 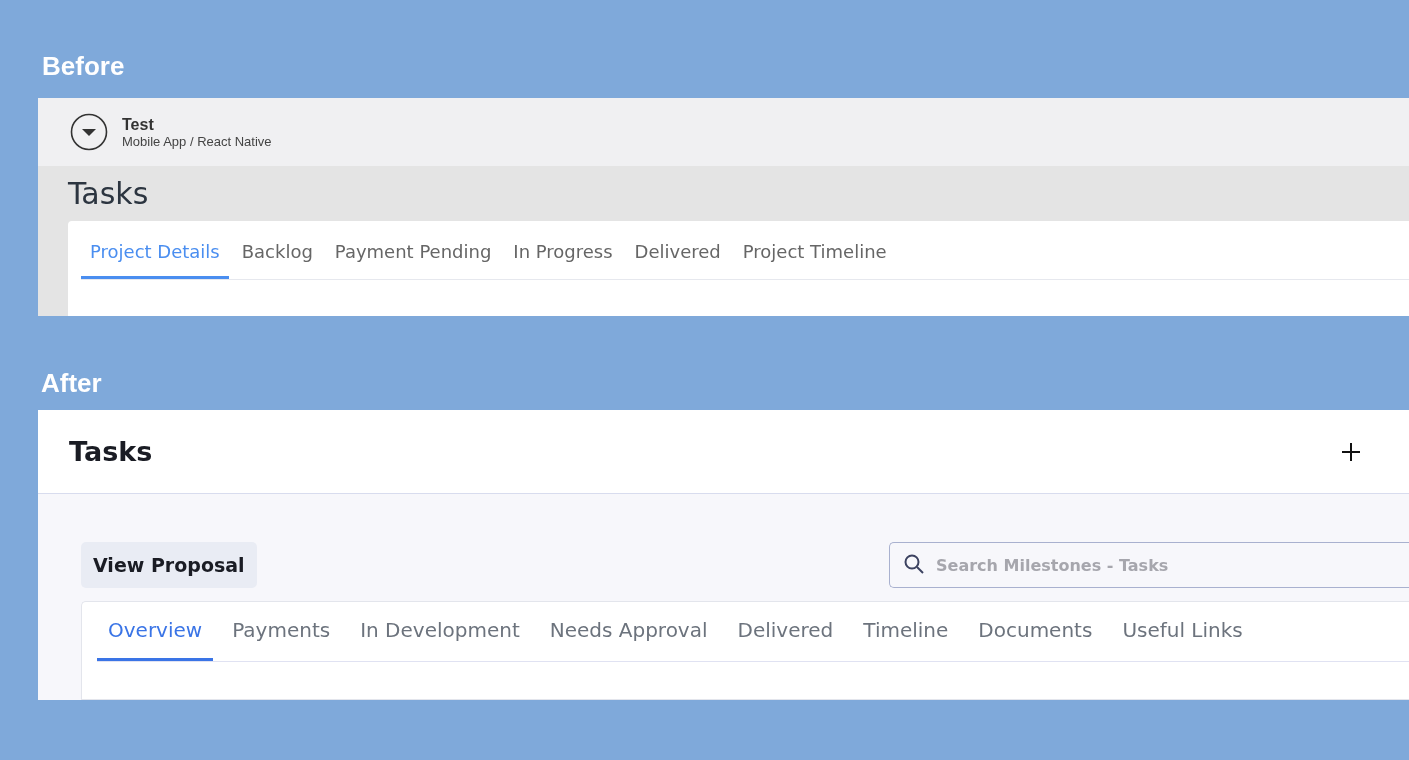 What do you see at coordinates (440, 634) in the screenshot?
I see `tab: In Development` at bounding box center [440, 634].